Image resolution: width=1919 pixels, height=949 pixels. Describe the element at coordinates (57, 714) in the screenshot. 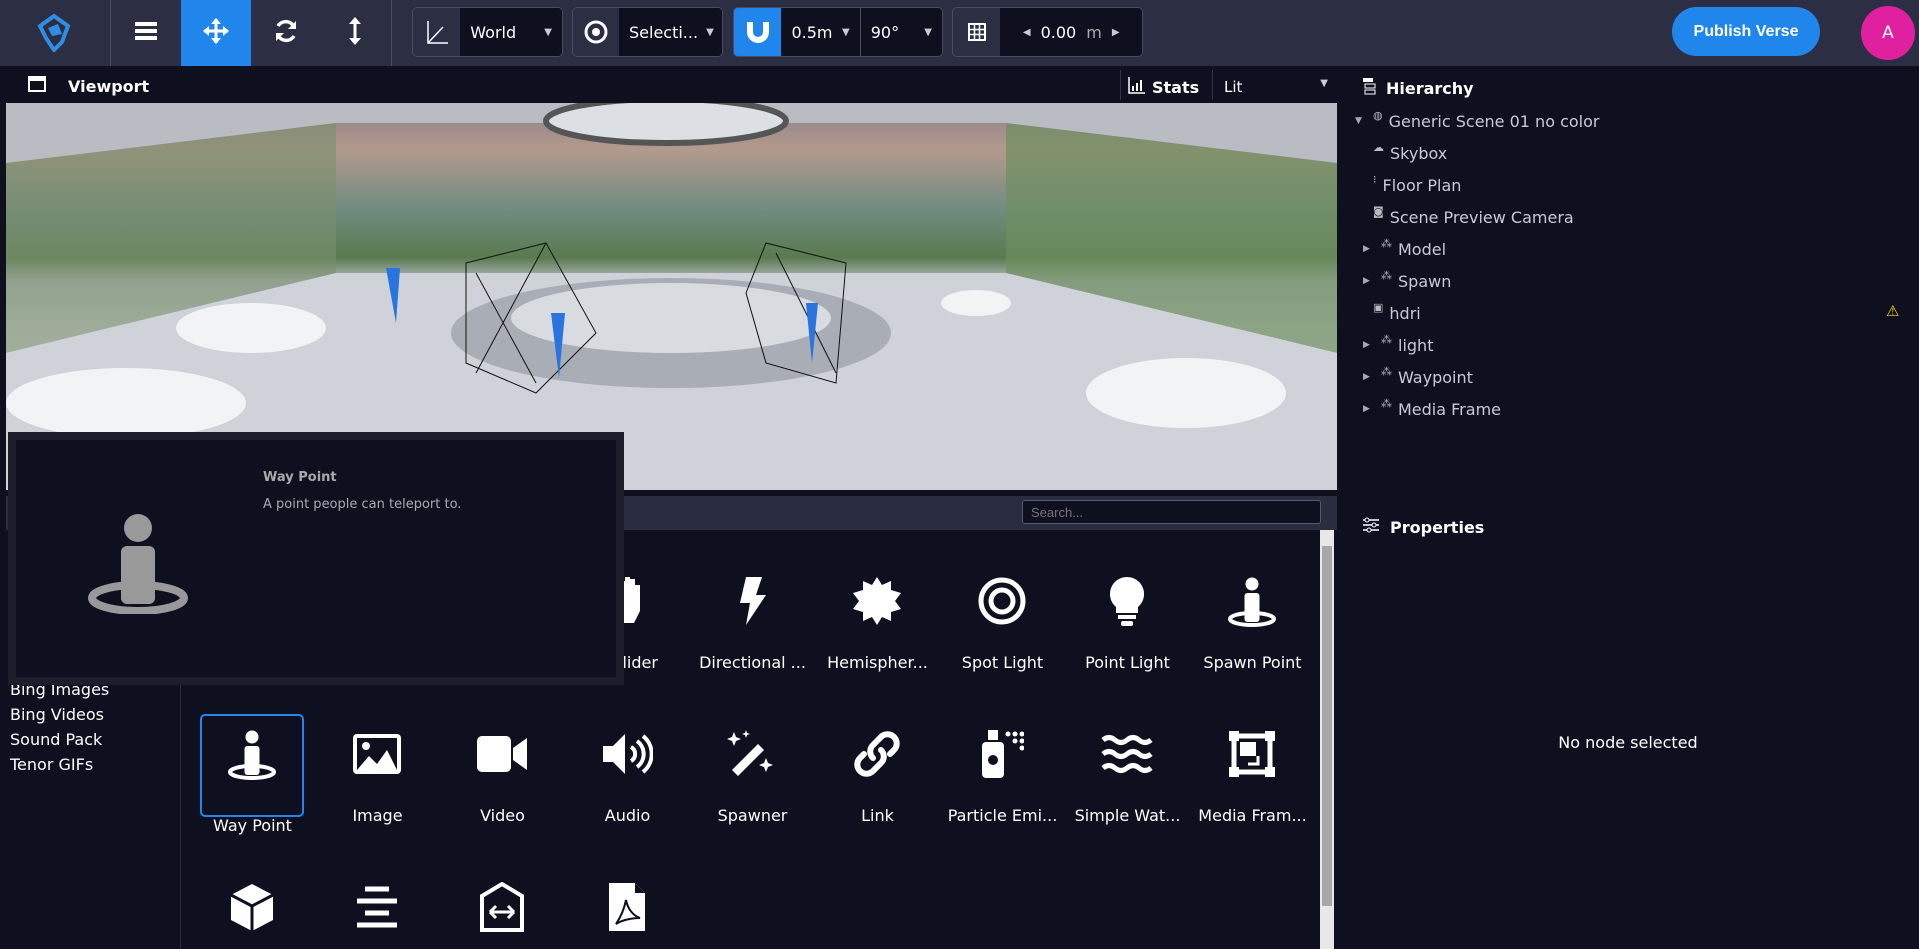

I see `asset-category: Bing Videos` at that location.